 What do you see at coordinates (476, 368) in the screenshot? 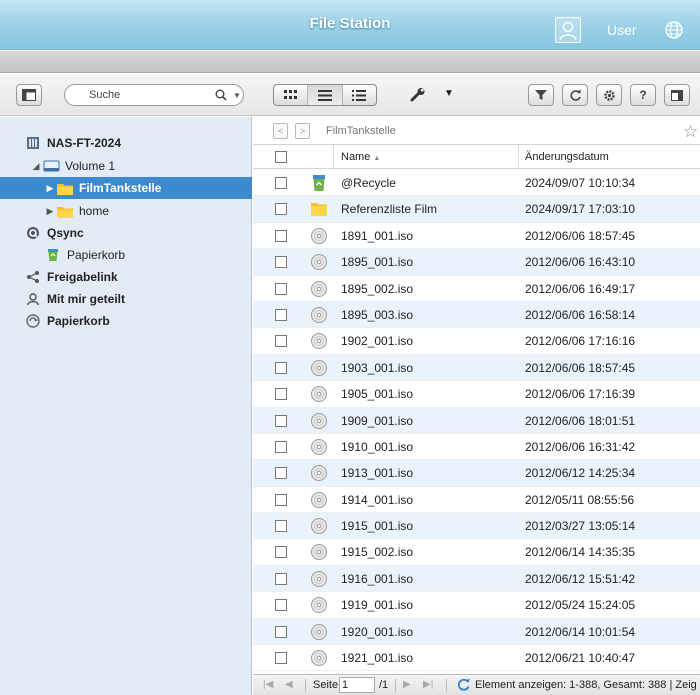
I see `table-row: 1903_001.iso 2012/06/06 18:57:45` at bounding box center [476, 368].